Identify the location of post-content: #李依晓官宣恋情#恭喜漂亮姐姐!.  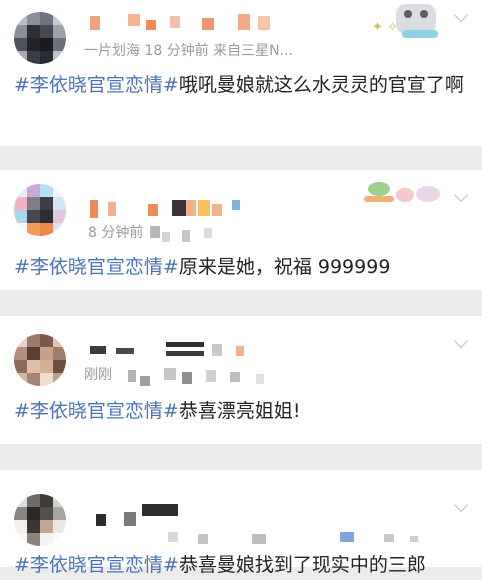
(241, 411).